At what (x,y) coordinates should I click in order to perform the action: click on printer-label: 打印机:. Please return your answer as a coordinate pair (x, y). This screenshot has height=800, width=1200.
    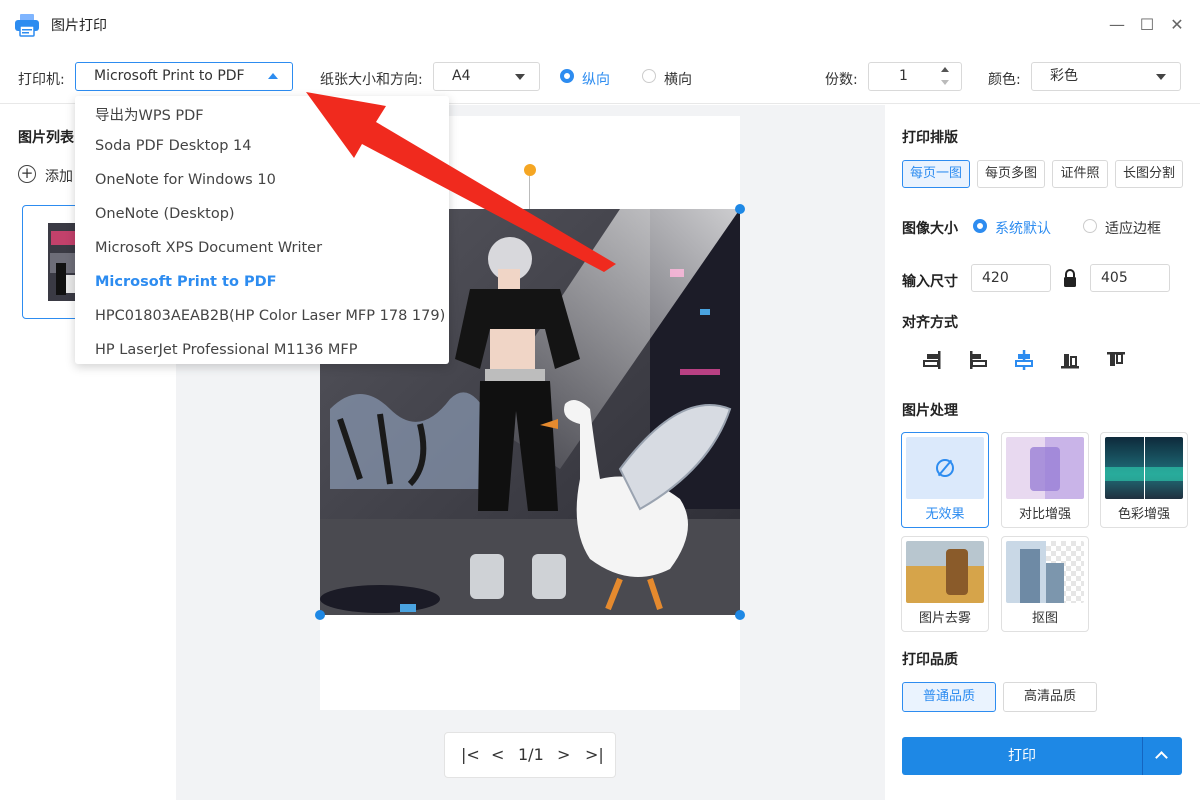
    Looking at the image, I should click on (41, 80).